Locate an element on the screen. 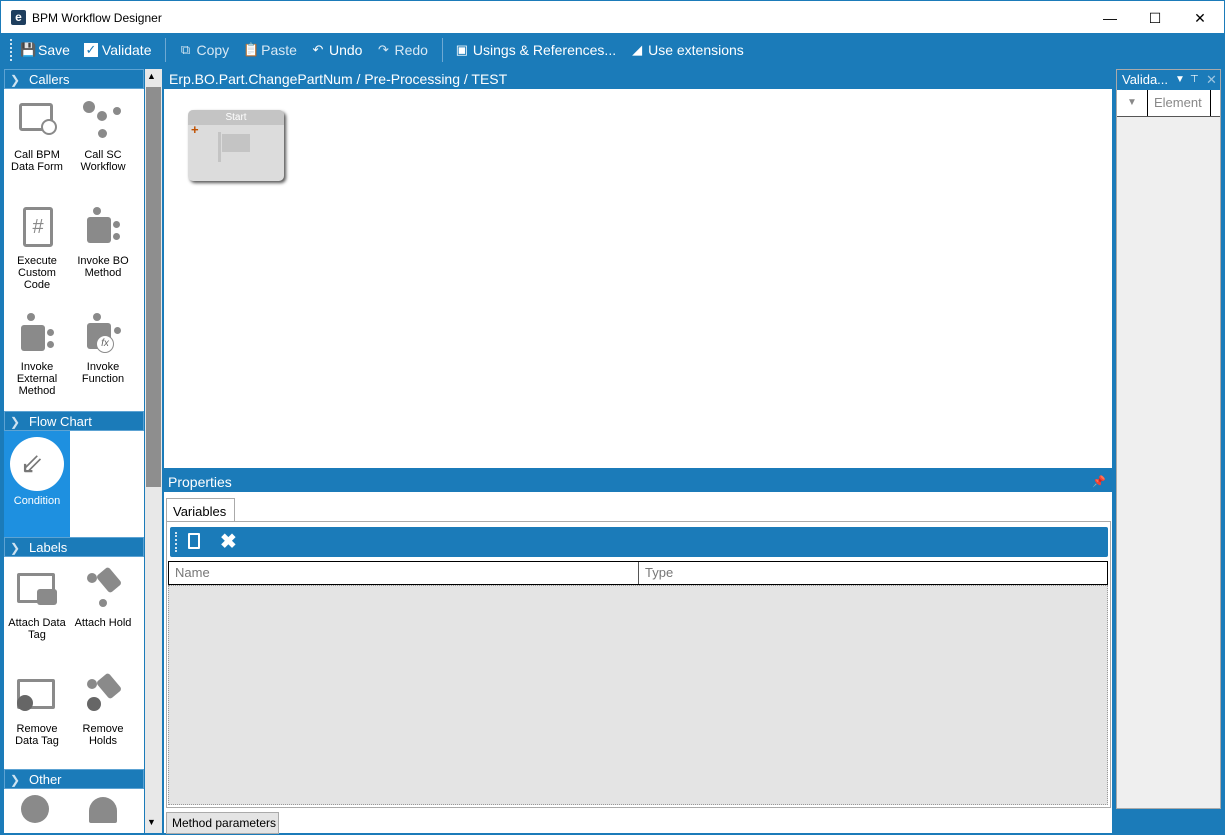 This screenshot has height=835, width=1225. column-name: Name is located at coordinates (404, 573).